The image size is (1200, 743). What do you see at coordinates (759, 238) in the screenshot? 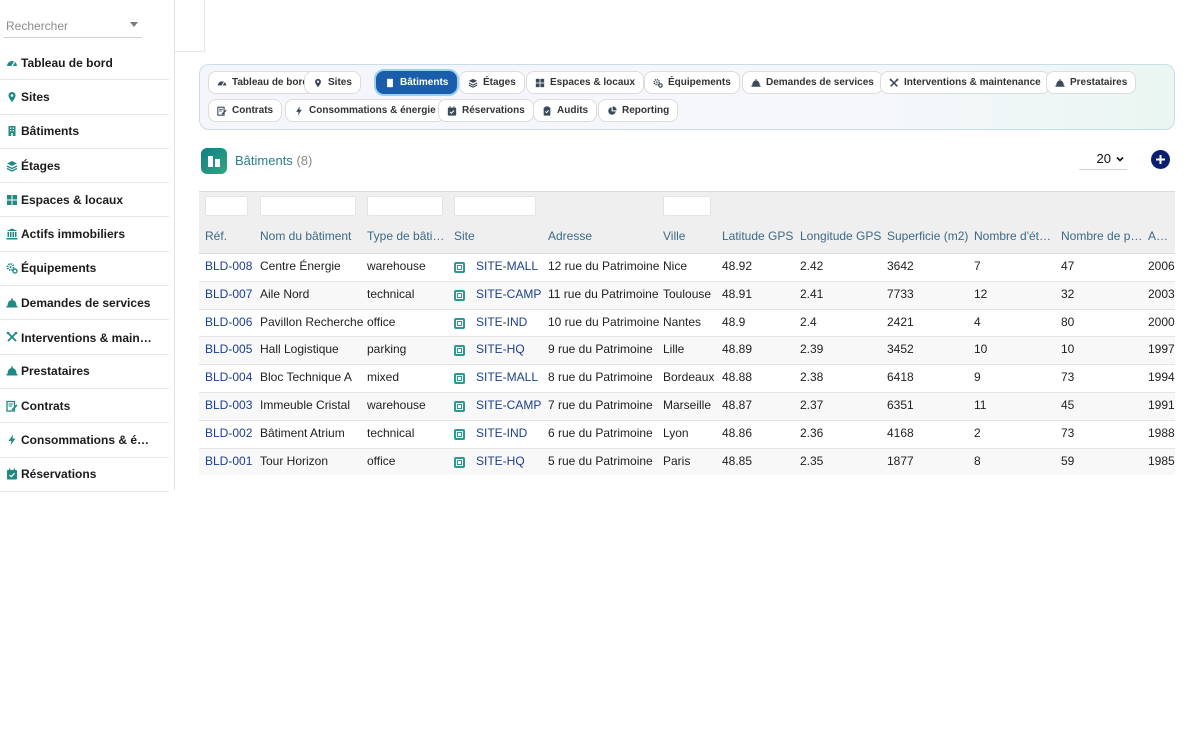
I see `column-header: Latitude GPS` at bounding box center [759, 238].